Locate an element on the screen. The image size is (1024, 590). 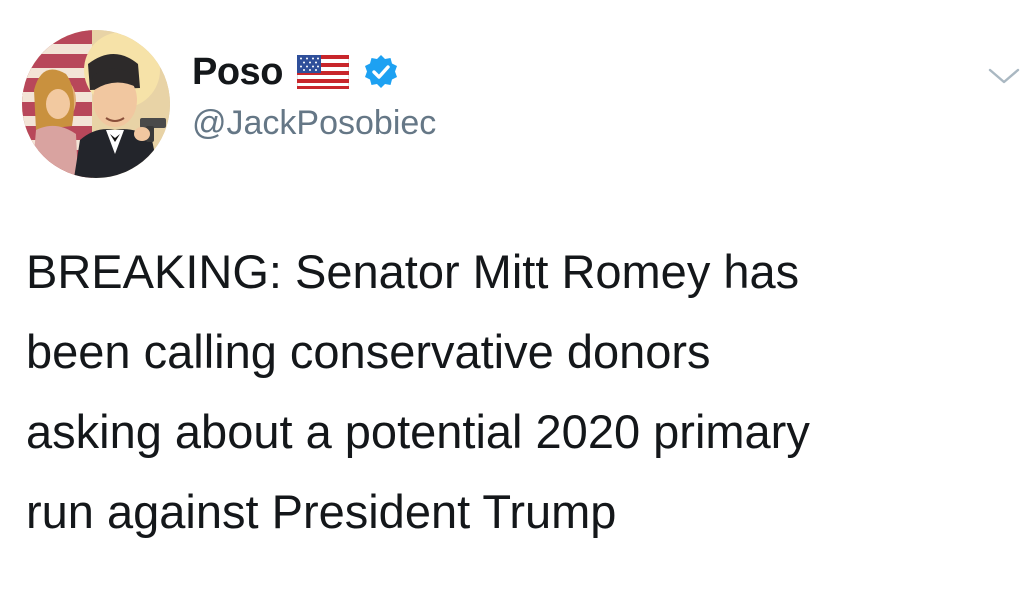
verified-badge-icon is located at coordinates (381, 72).